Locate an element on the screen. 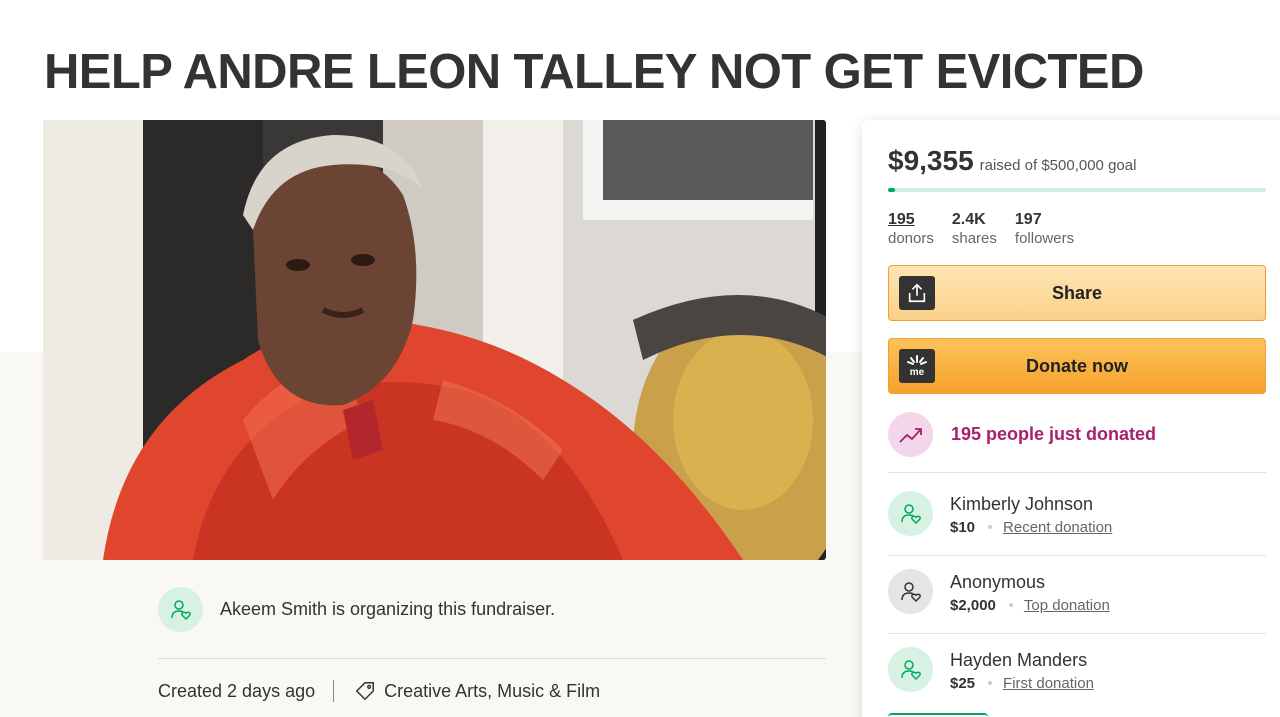 The image size is (1280, 717). donation-item: Anonymous $2,000 Top donation is located at coordinates (999, 591).